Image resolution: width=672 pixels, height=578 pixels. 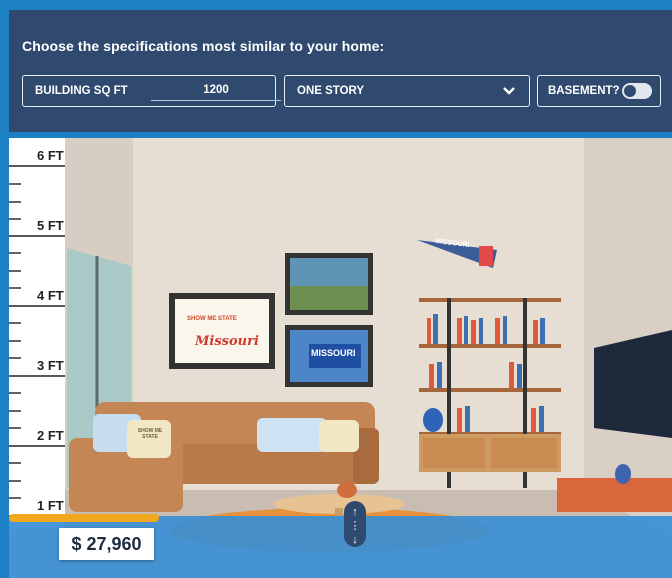 I want to click on sqft-input: 1200, so click(x=216, y=92).